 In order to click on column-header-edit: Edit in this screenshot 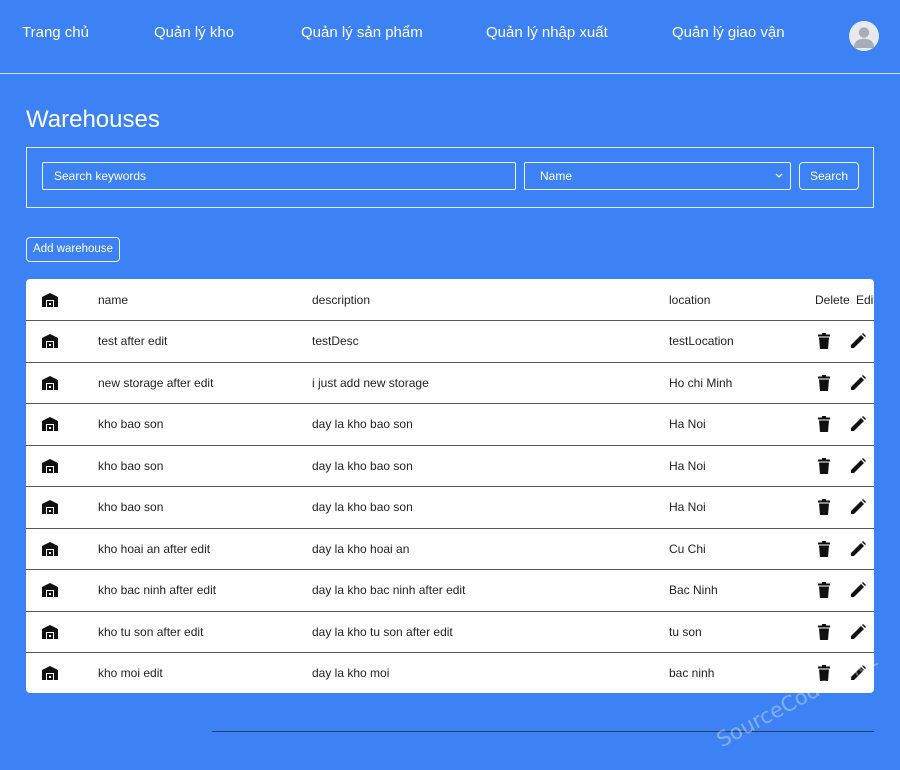, I will do `click(865, 299)`.